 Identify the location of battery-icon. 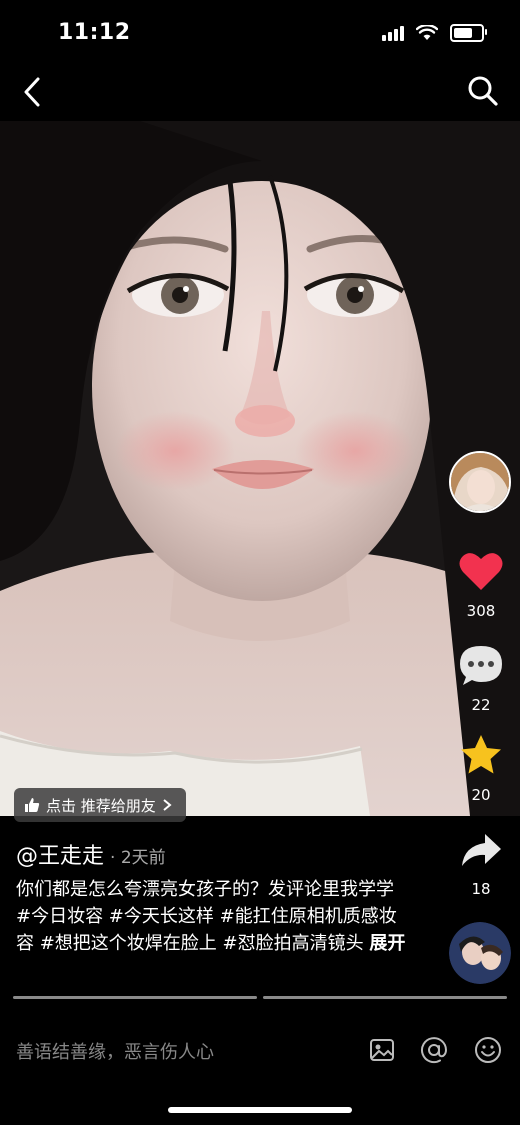
(468, 33).